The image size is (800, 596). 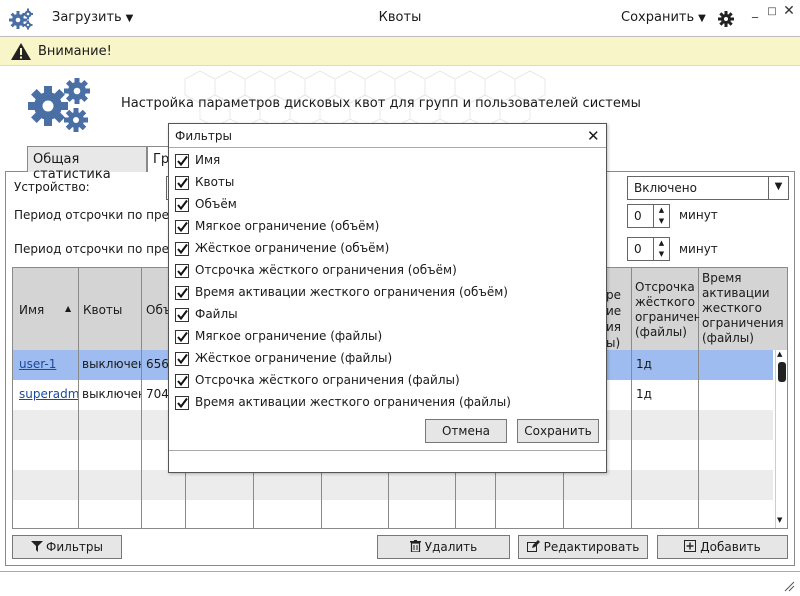 I want to click on filter-checkbox-item: Объём, so click(x=385, y=205).